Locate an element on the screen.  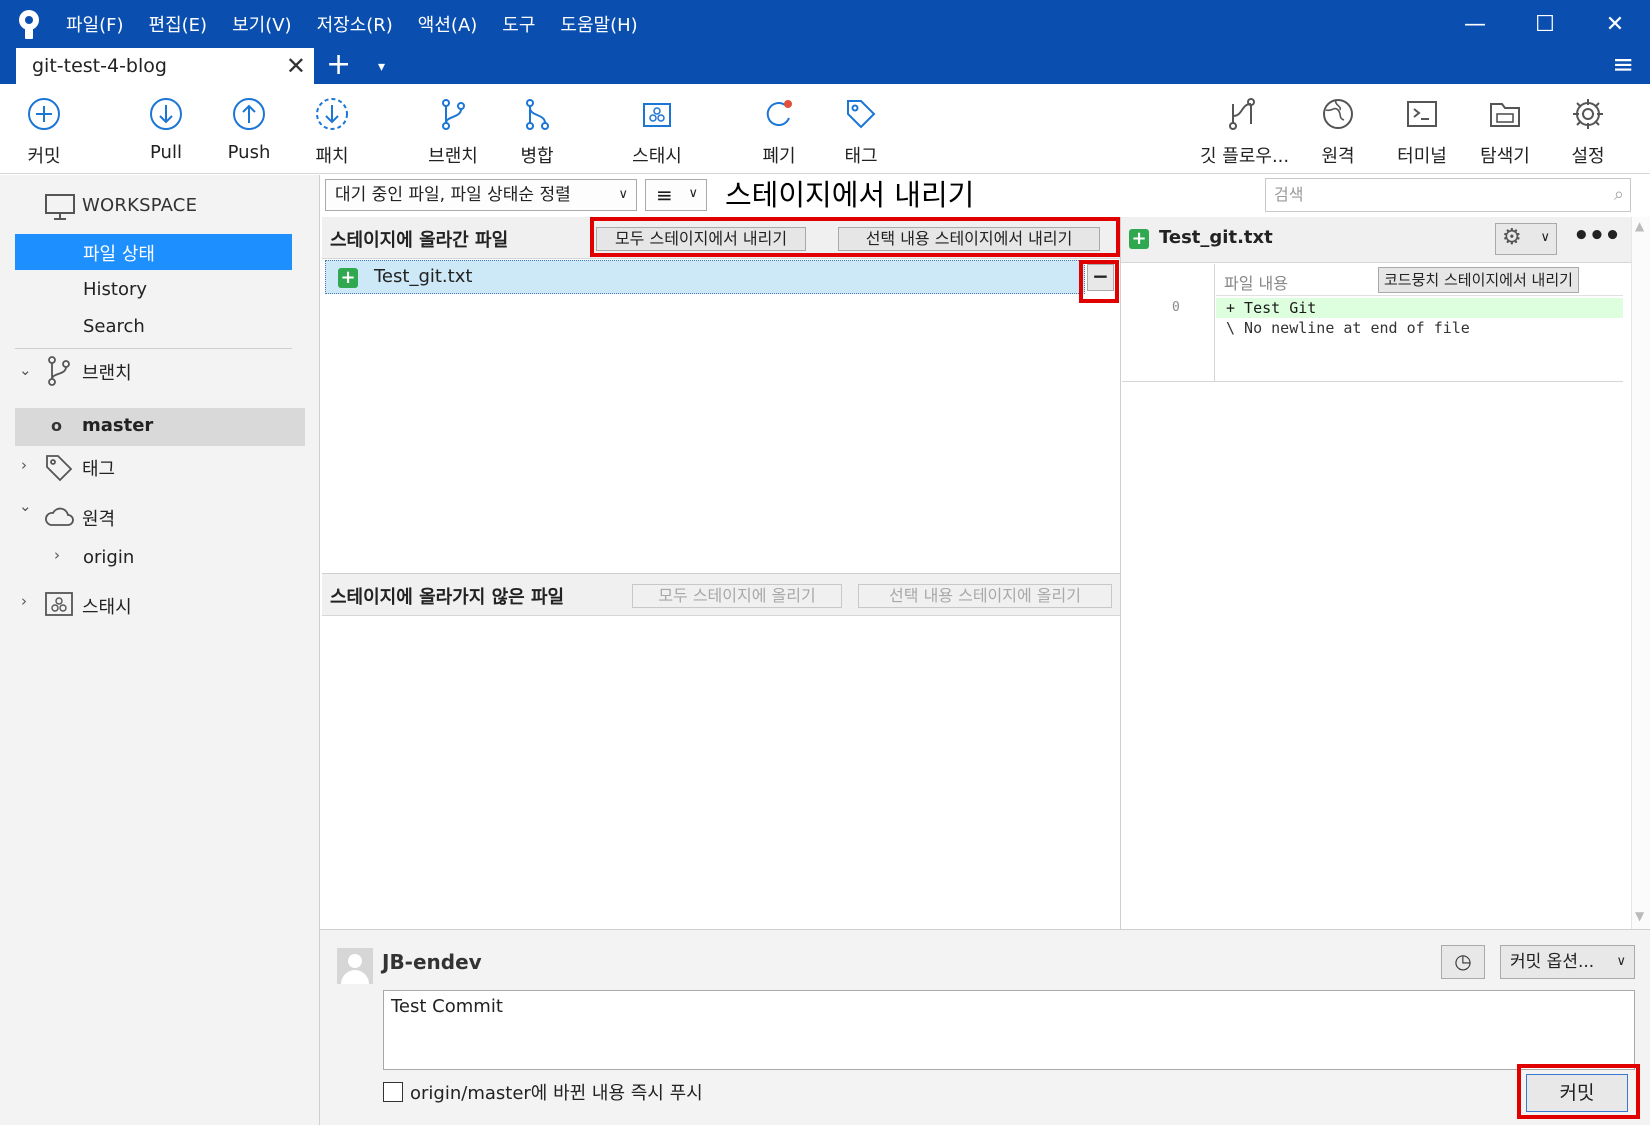
menu-file: 파일(F) is located at coordinates (95, 24).